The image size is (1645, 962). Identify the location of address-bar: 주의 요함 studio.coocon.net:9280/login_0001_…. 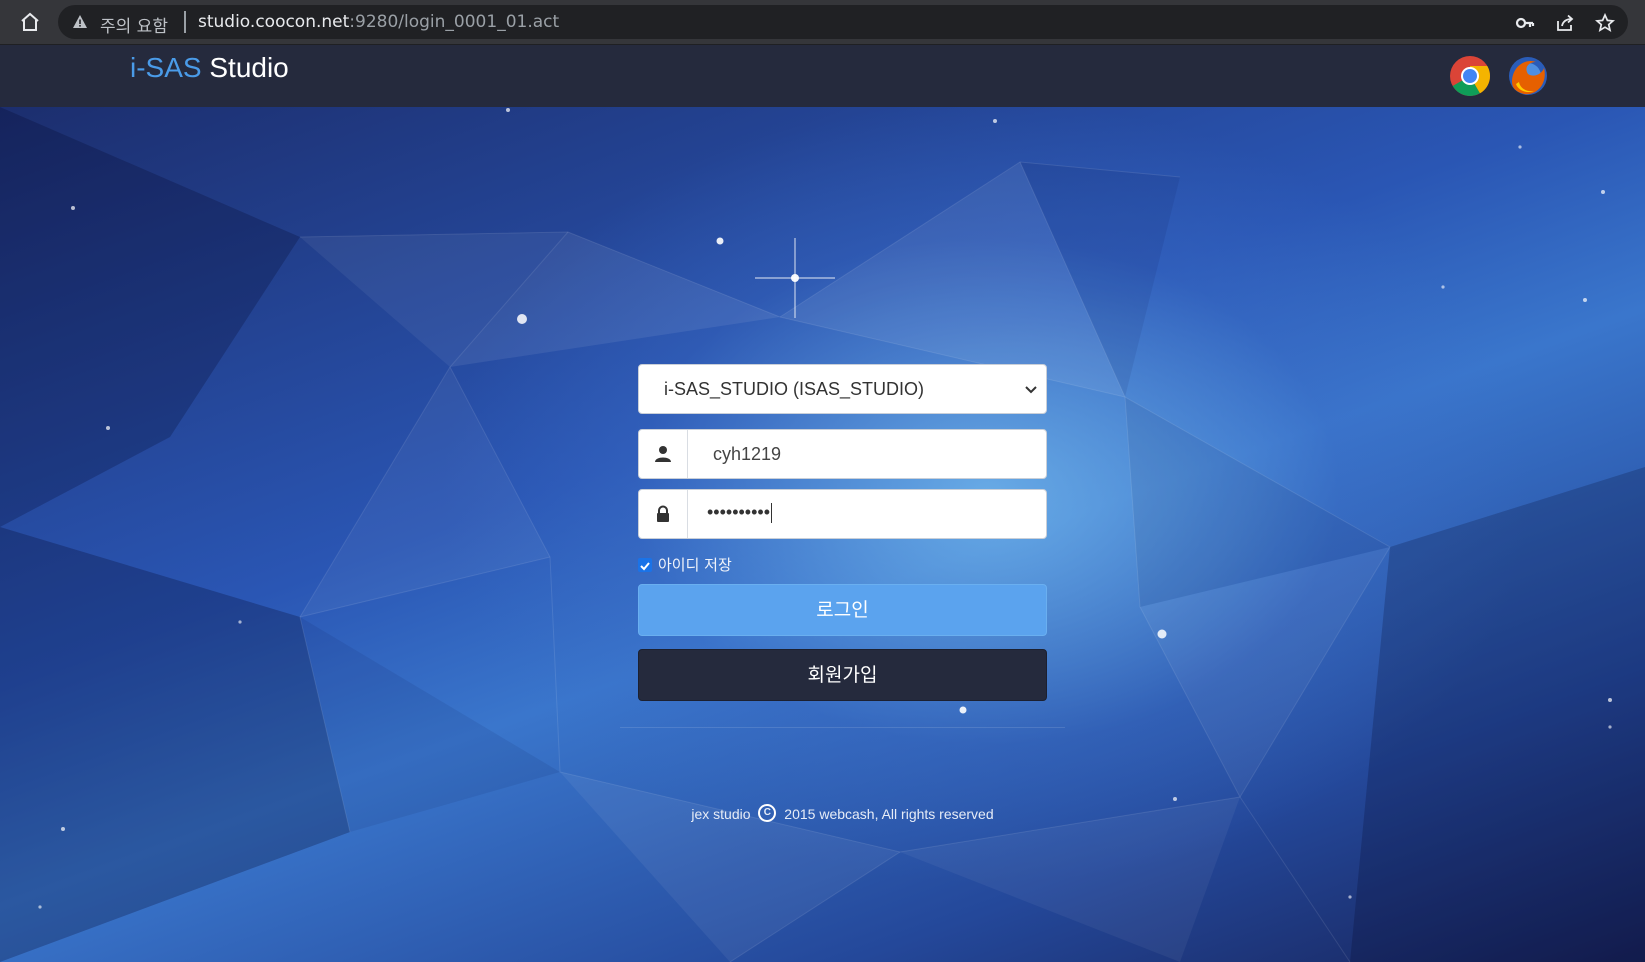
(843, 22).